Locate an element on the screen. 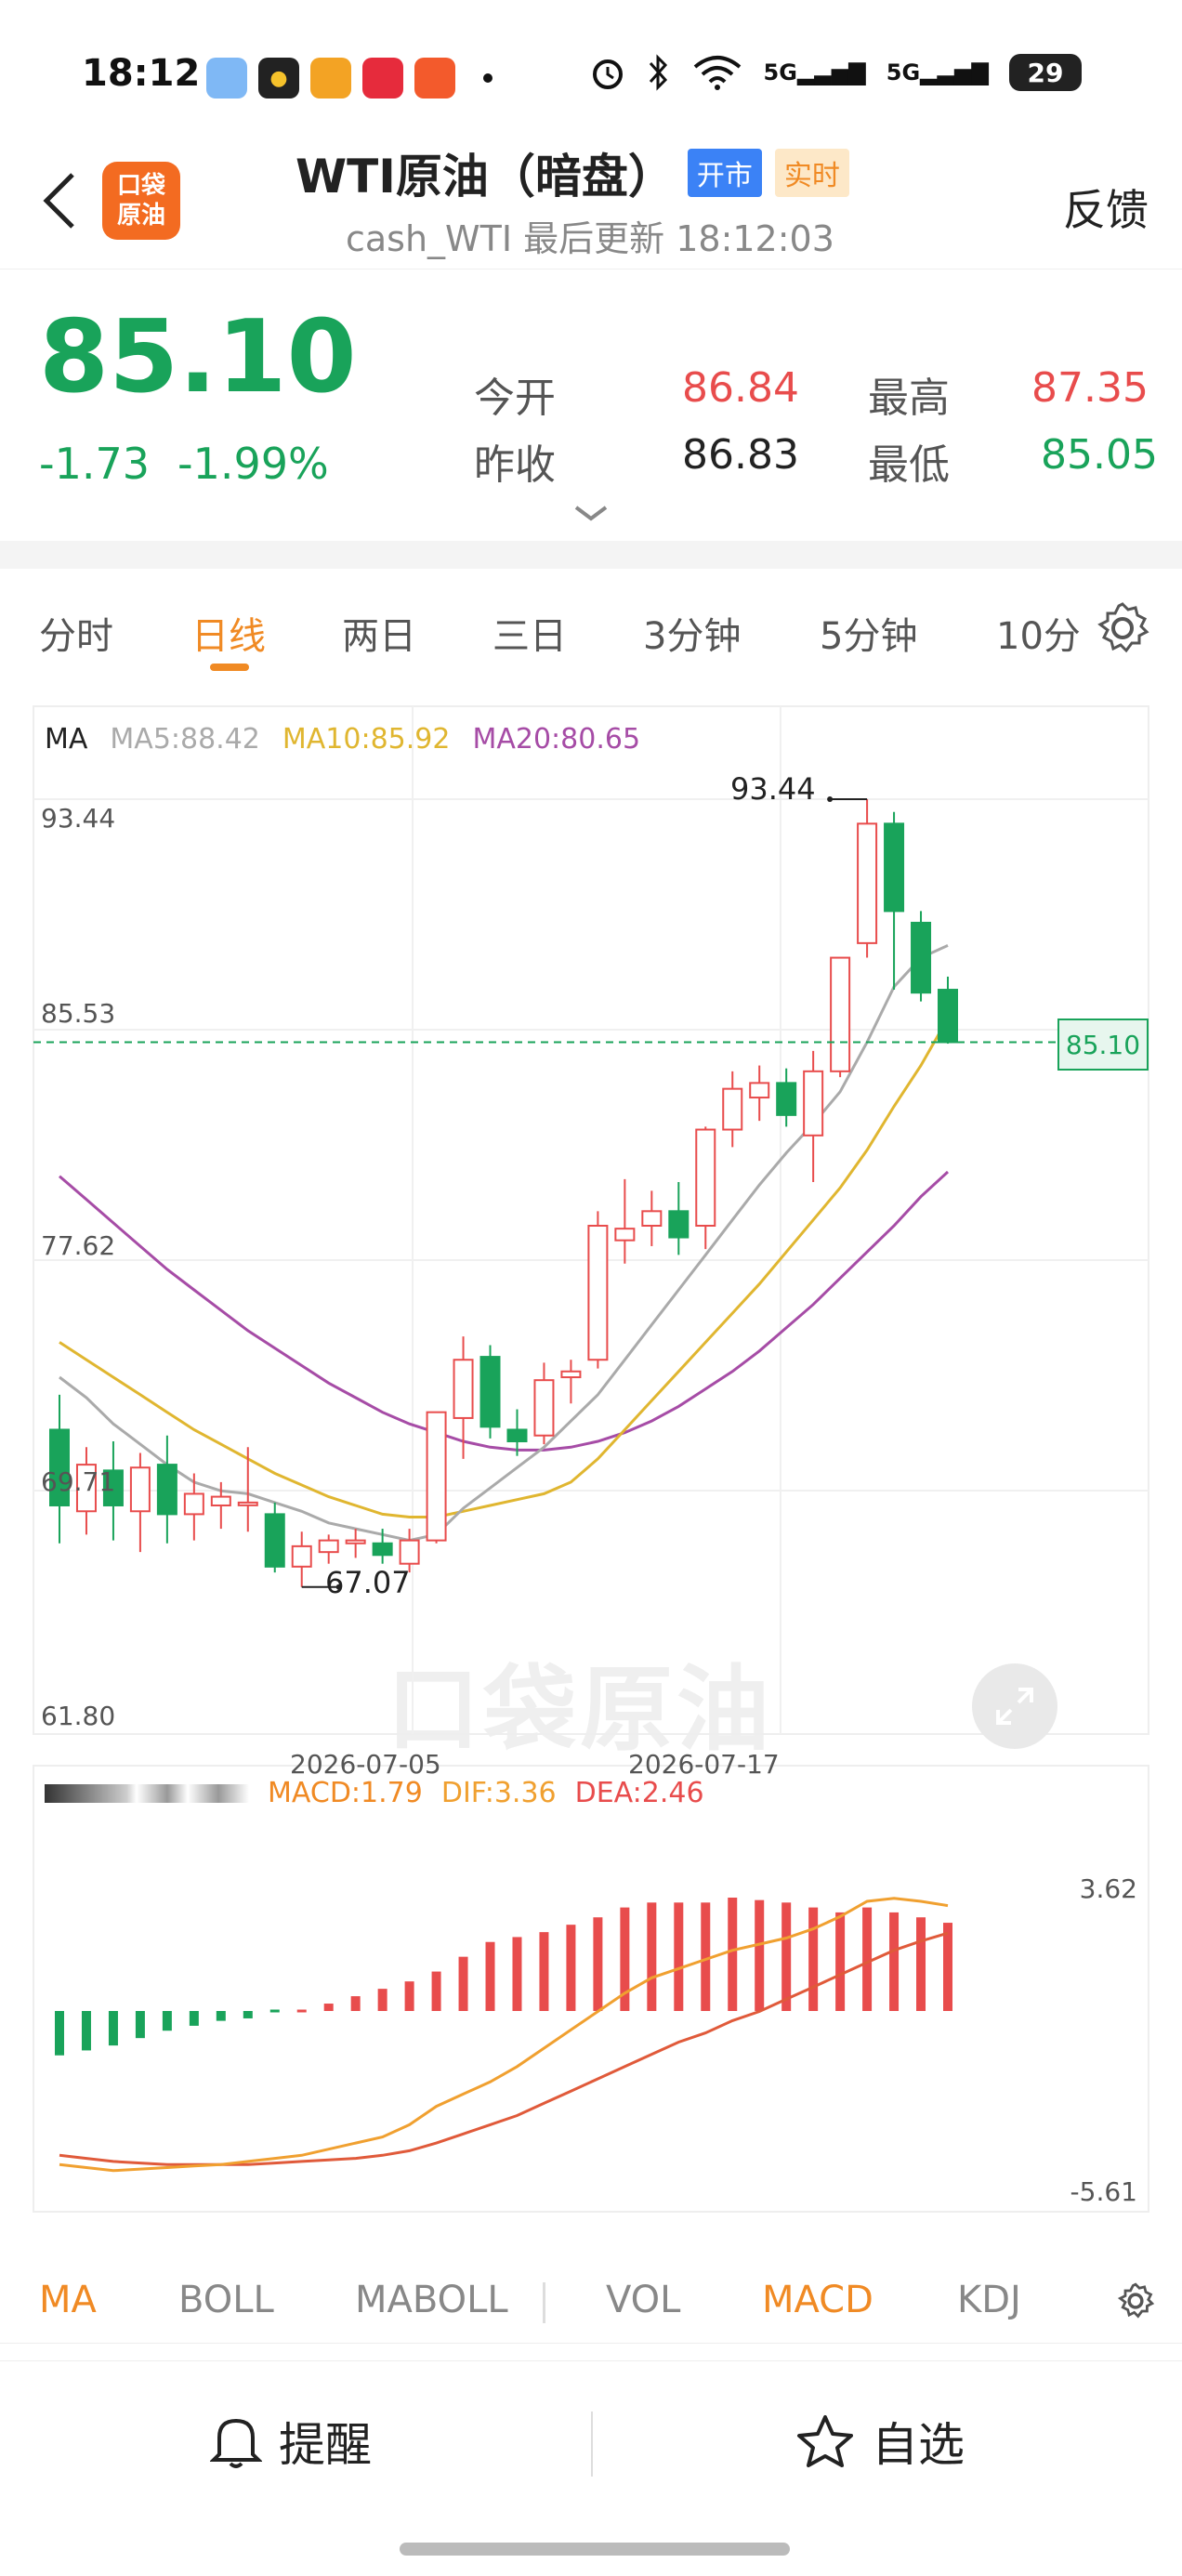 This screenshot has width=1182, height=2576. y-tick-label: 93.44 is located at coordinates (78, 818).